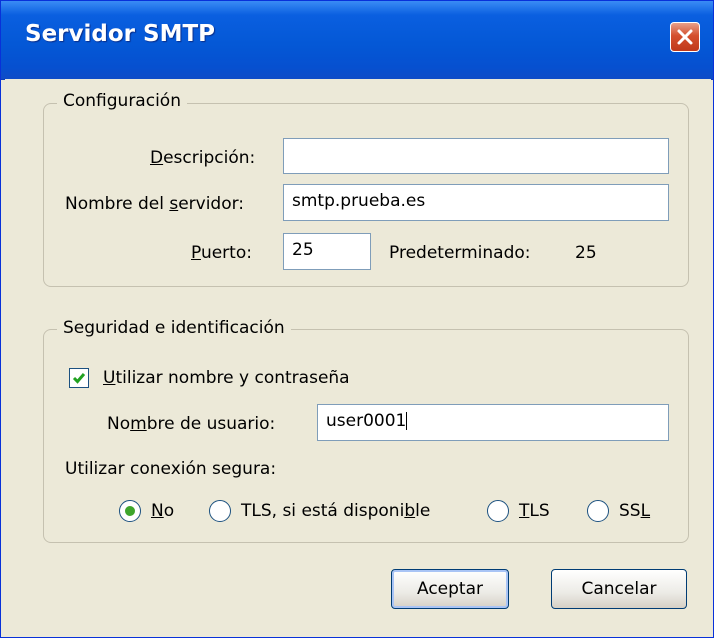 The image size is (716, 640). Describe the element at coordinates (619, 589) in the screenshot. I see `cancel-button: Cancelar` at that location.